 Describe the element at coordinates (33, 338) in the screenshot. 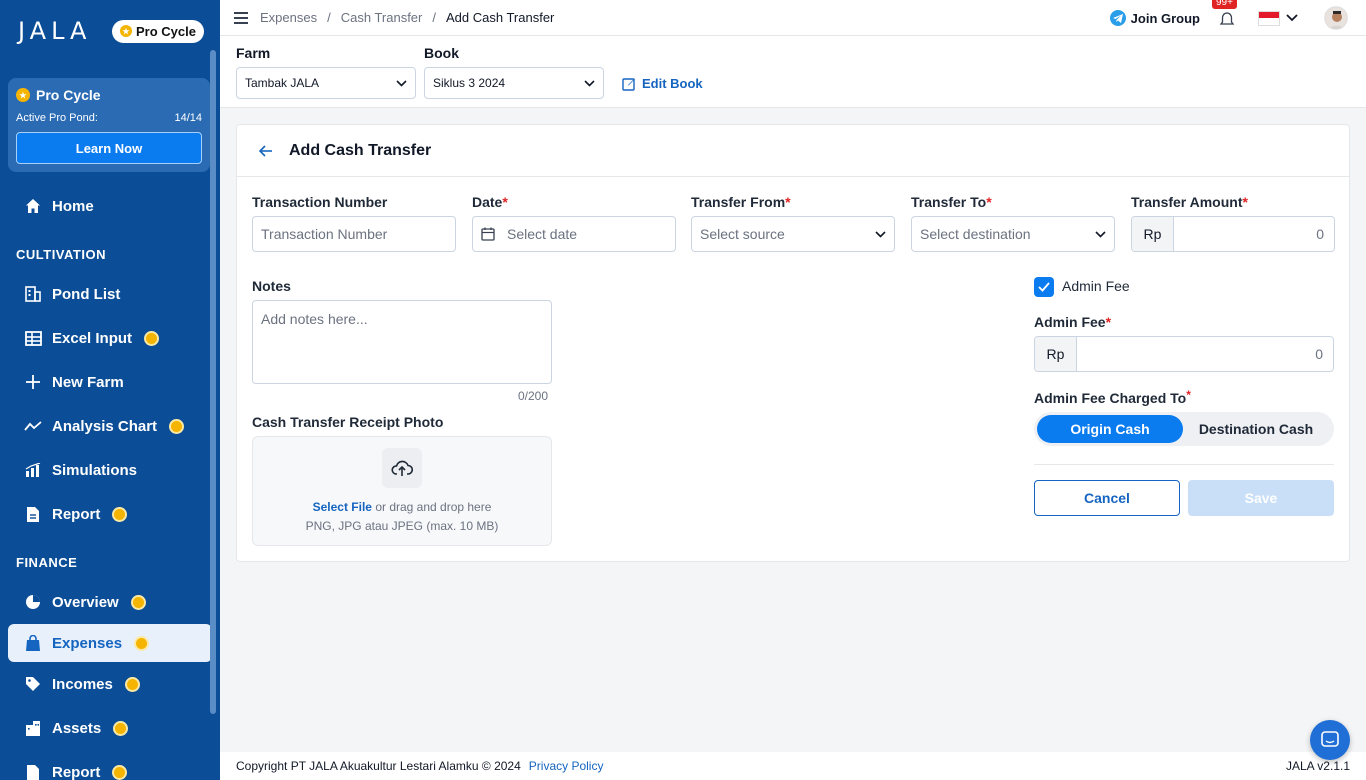

I see `table-icon` at that location.